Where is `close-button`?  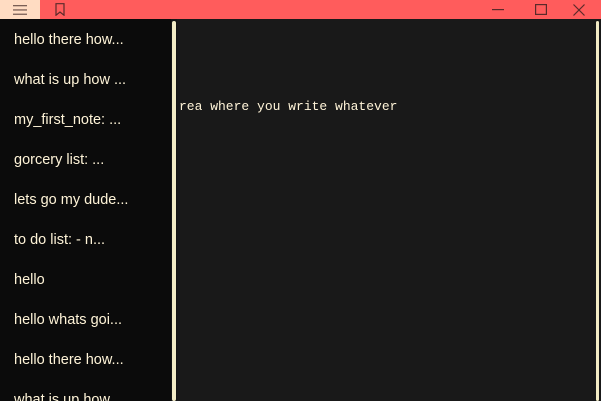 close-button is located at coordinates (579, 9).